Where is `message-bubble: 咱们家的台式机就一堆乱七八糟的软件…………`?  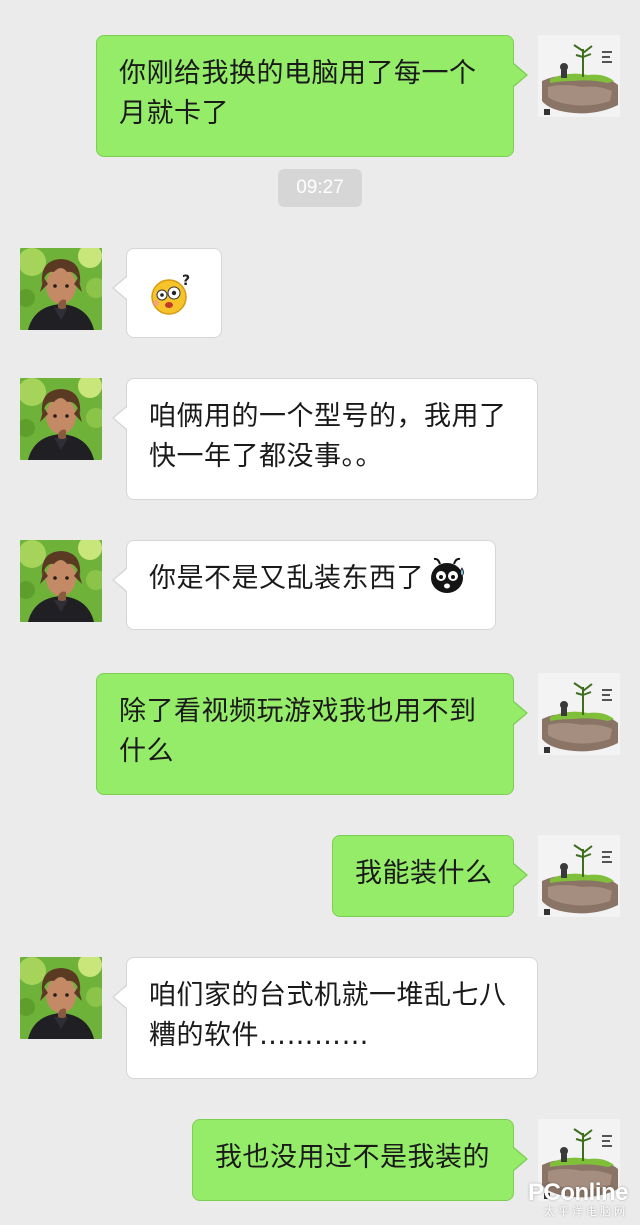
message-bubble: 咱们家的台式机就一堆乱七八糟的软件………… is located at coordinates (325, 1018).